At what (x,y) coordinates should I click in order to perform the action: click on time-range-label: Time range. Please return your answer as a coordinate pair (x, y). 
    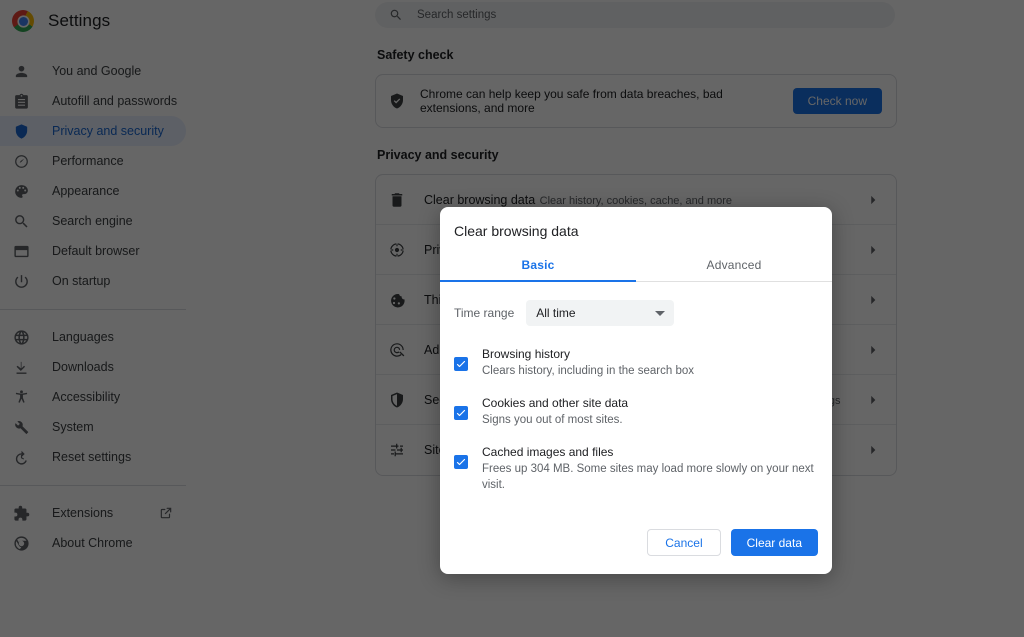
    Looking at the image, I should click on (484, 313).